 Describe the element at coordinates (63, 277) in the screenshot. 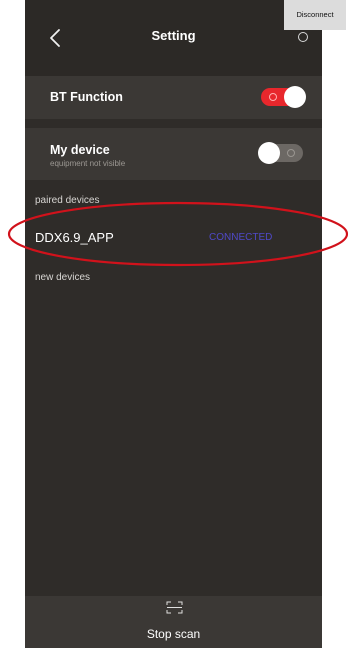

I see `new-devices-heading: new devices` at that location.